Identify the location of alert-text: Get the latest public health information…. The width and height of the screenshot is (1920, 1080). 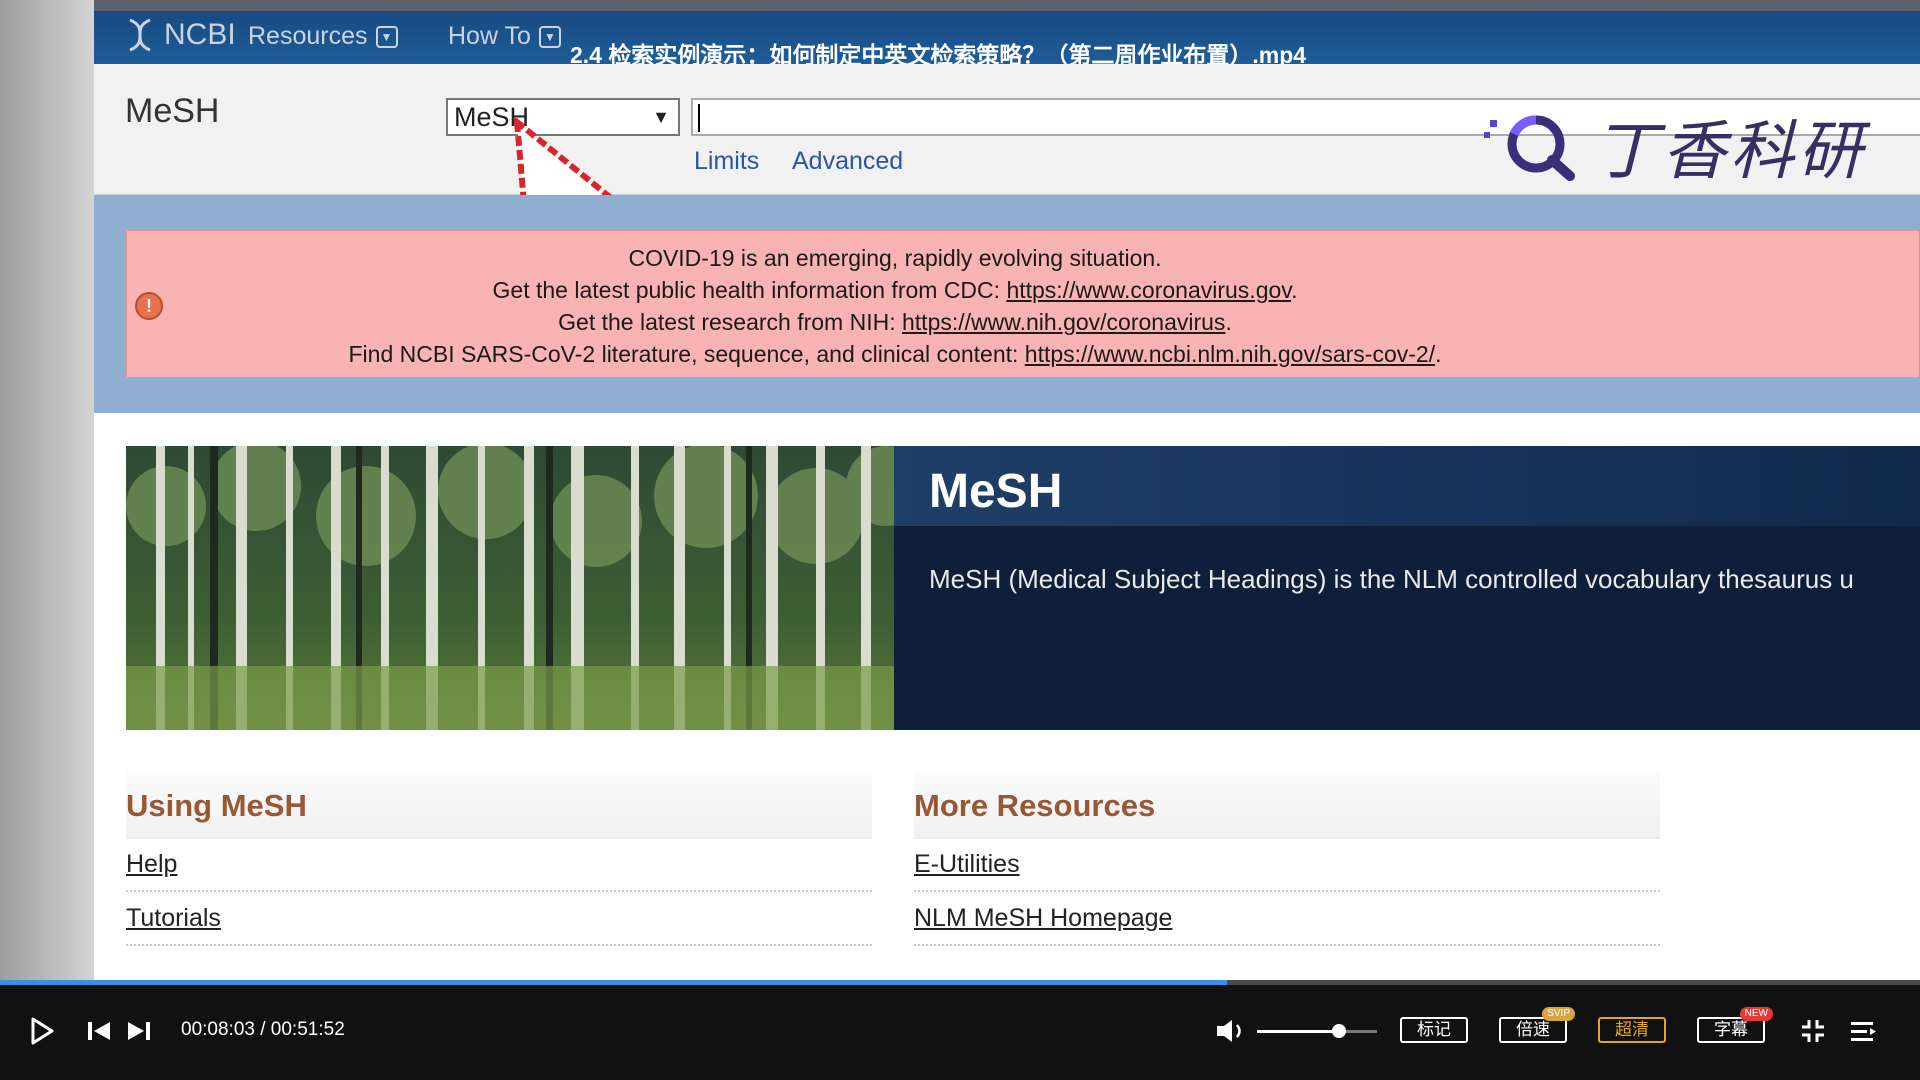
(746, 290).